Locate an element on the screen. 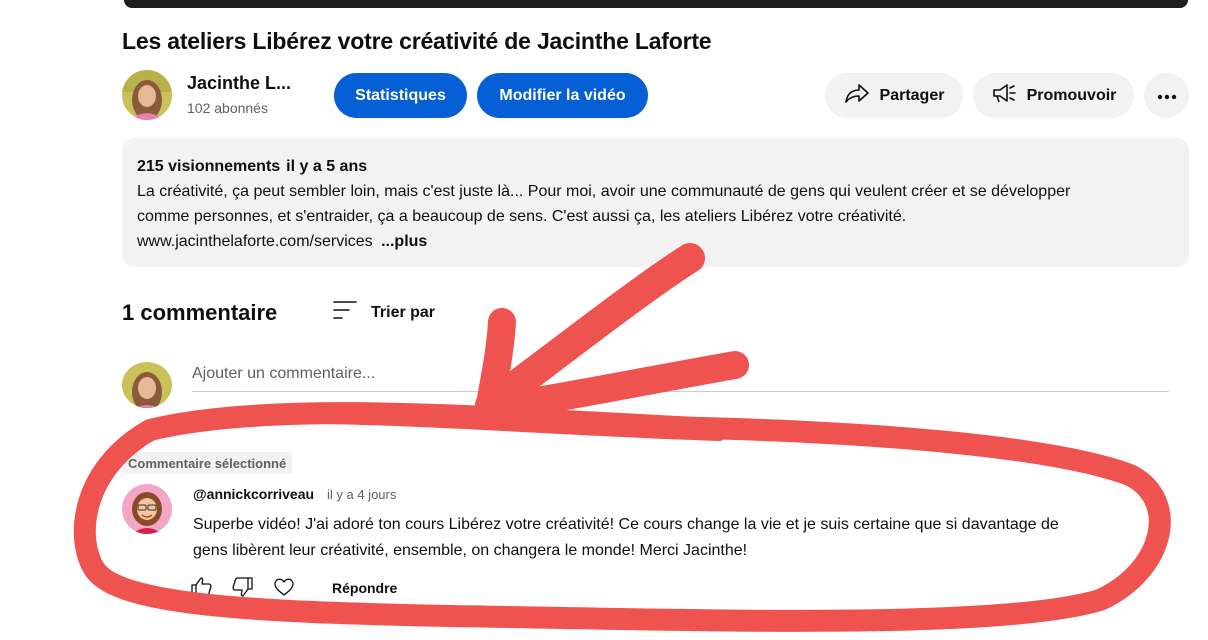  annotation-arrow-head-left is located at coordinates (496, 363).